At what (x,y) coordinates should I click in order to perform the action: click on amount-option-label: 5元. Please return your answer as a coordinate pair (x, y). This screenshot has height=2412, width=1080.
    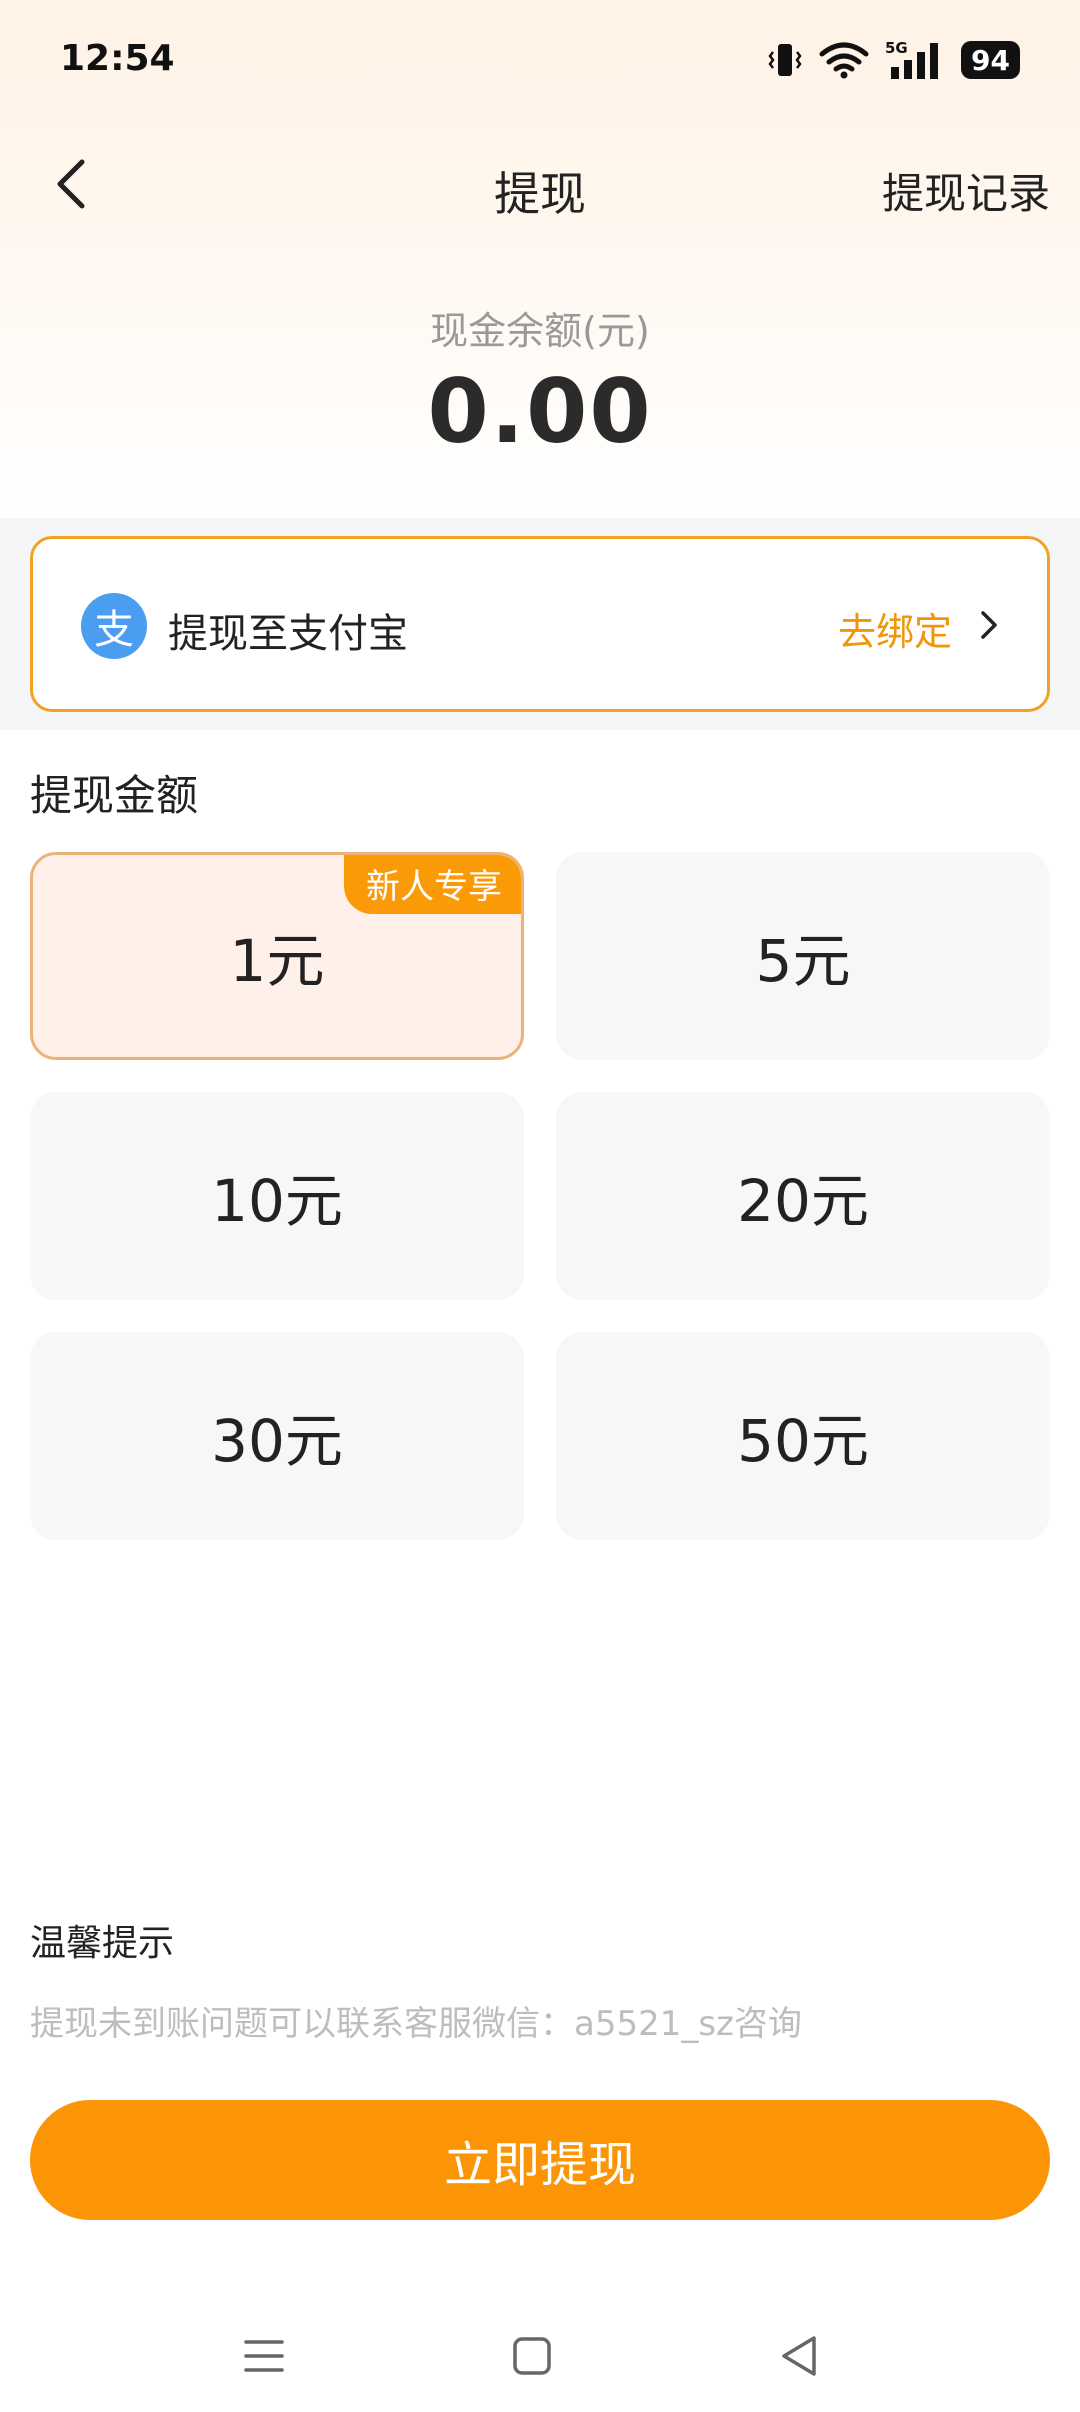
    Looking at the image, I should click on (803, 961).